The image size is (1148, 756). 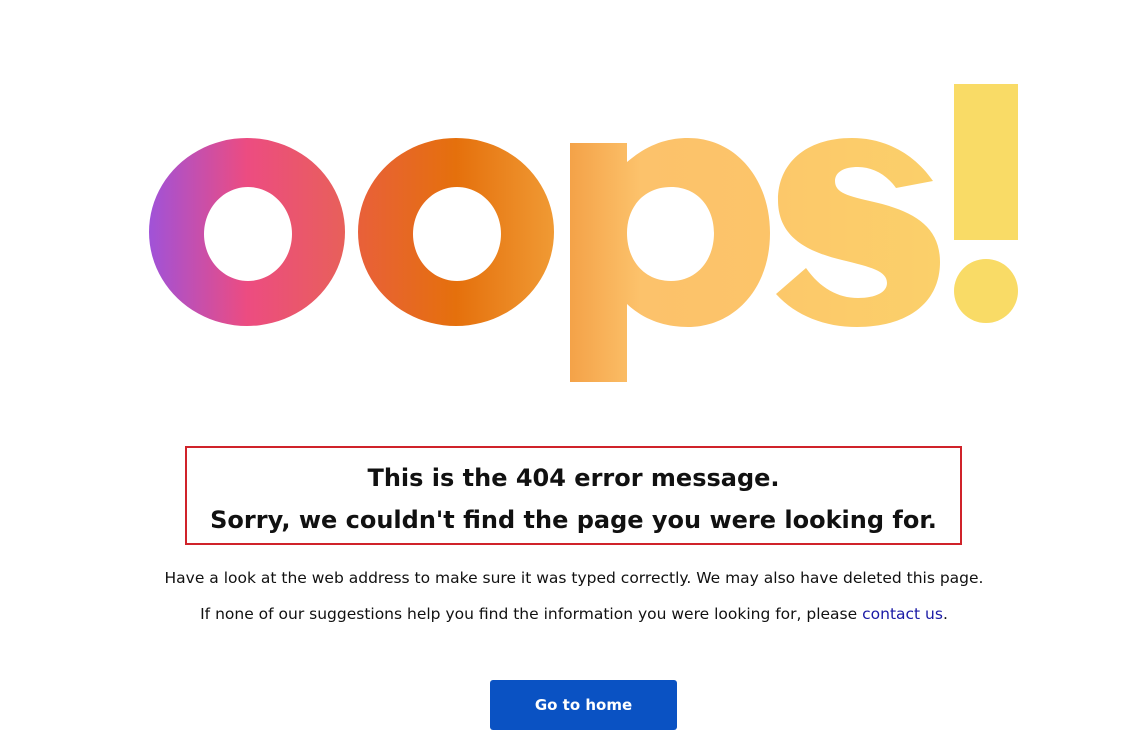 What do you see at coordinates (583, 705) in the screenshot?
I see `go-to-home-button: Go to home` at bounding box center [583, 705].